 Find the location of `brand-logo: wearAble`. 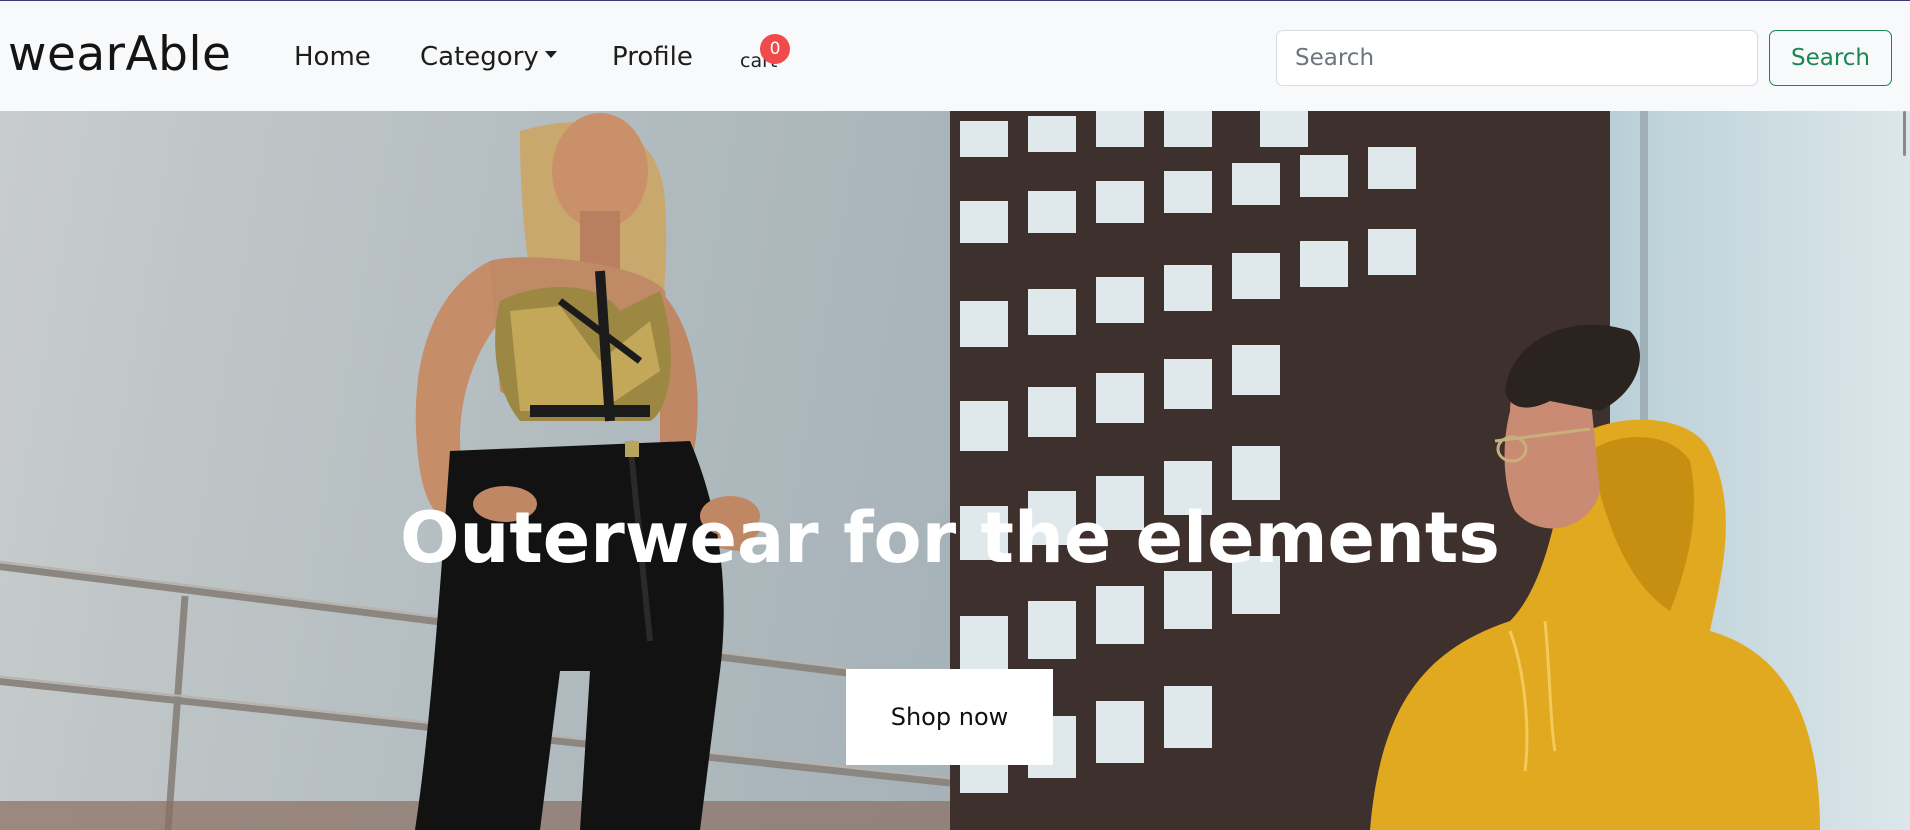

brand-logo: wearAble is located at coordinates (119, 55).